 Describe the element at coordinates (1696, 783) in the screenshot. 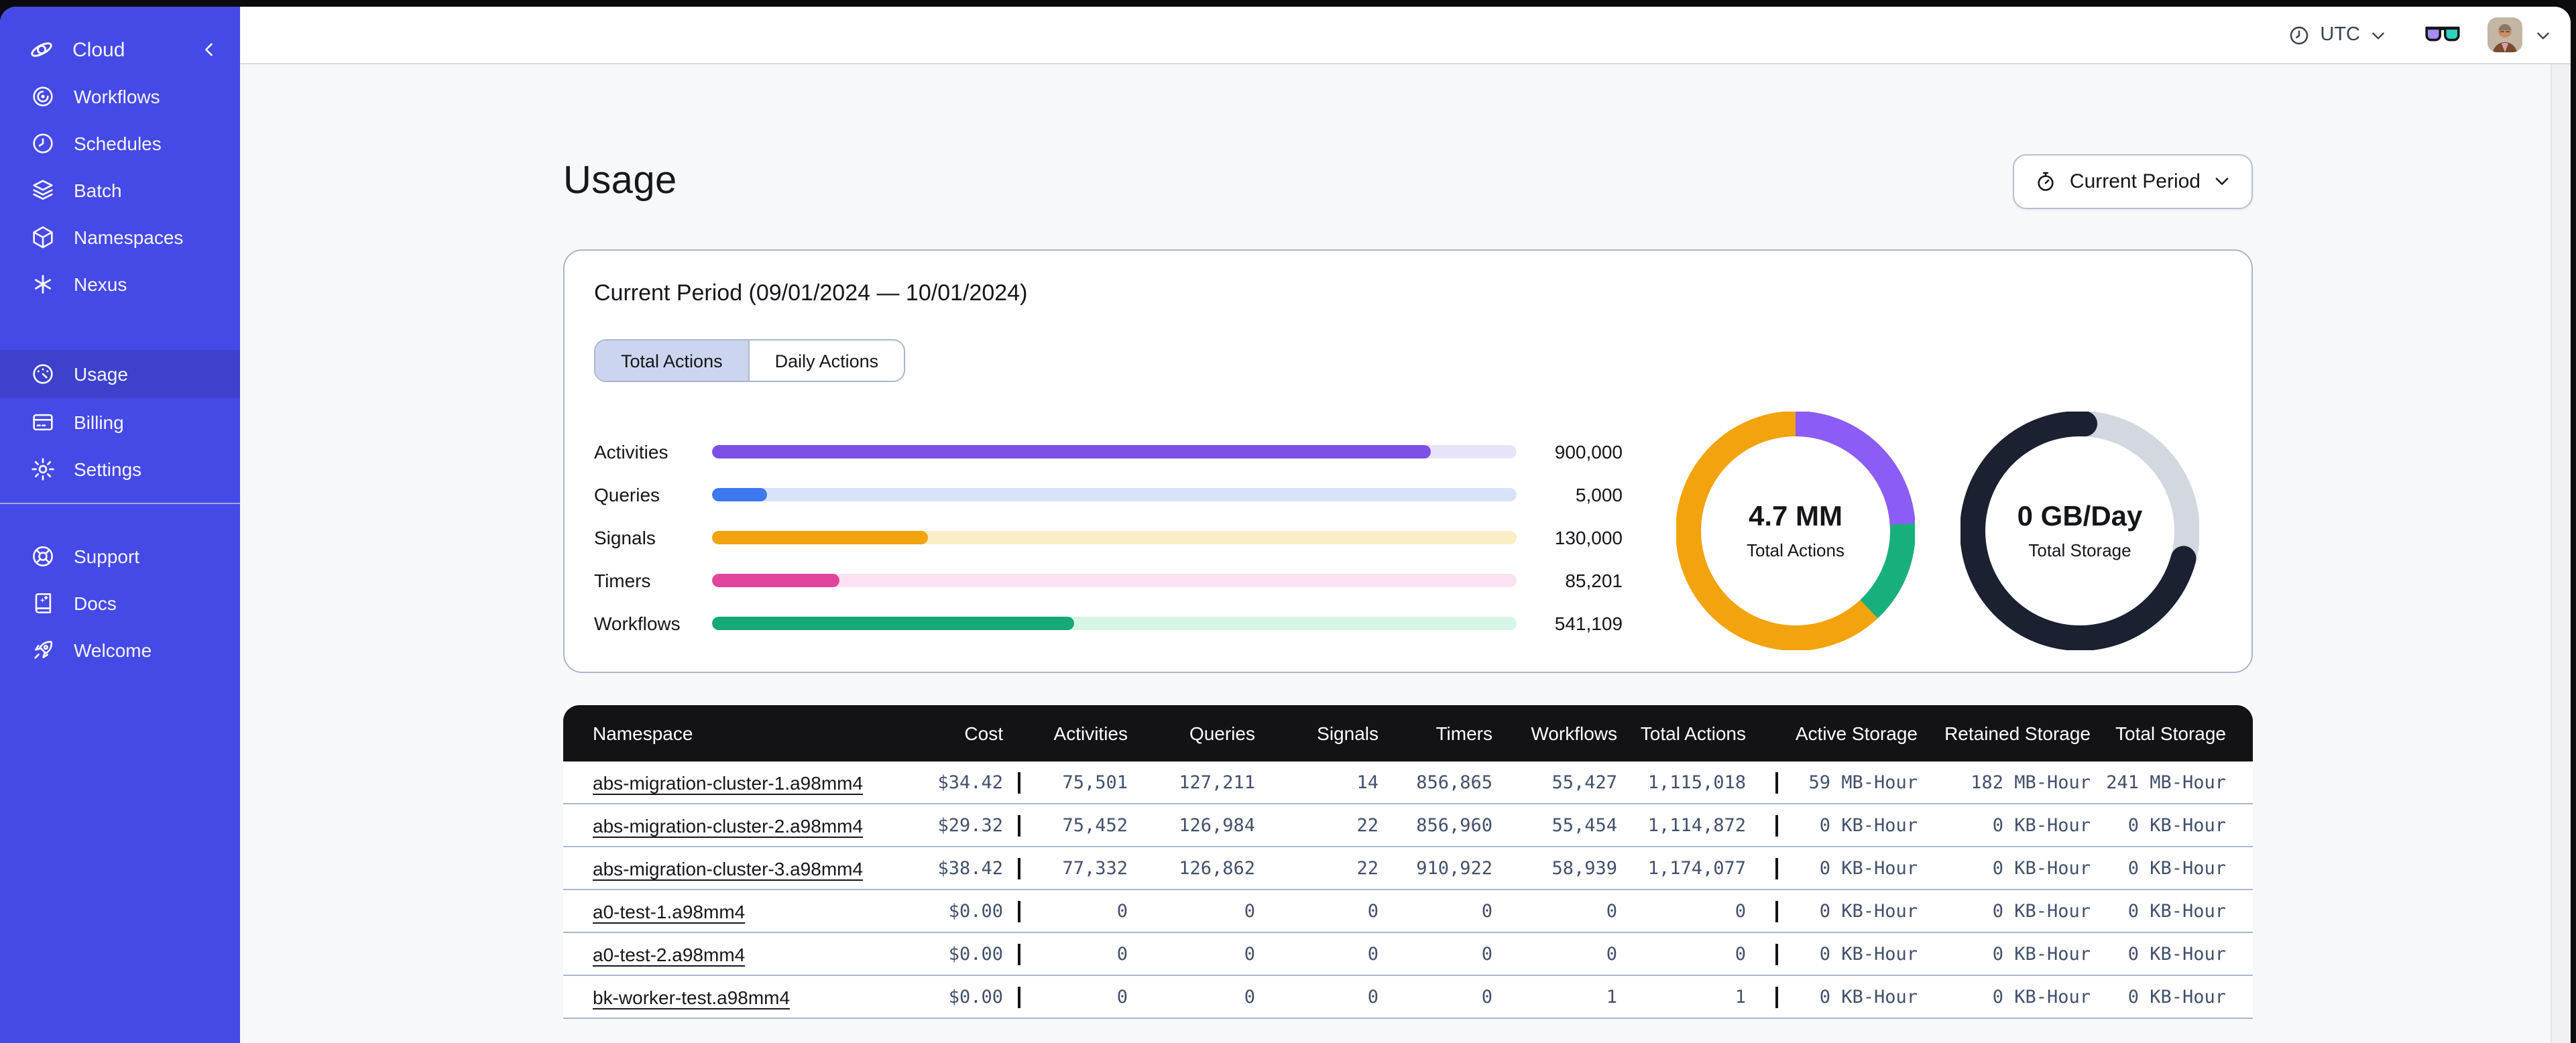

I see `total-actions-cell: 1,115,018` at that location.